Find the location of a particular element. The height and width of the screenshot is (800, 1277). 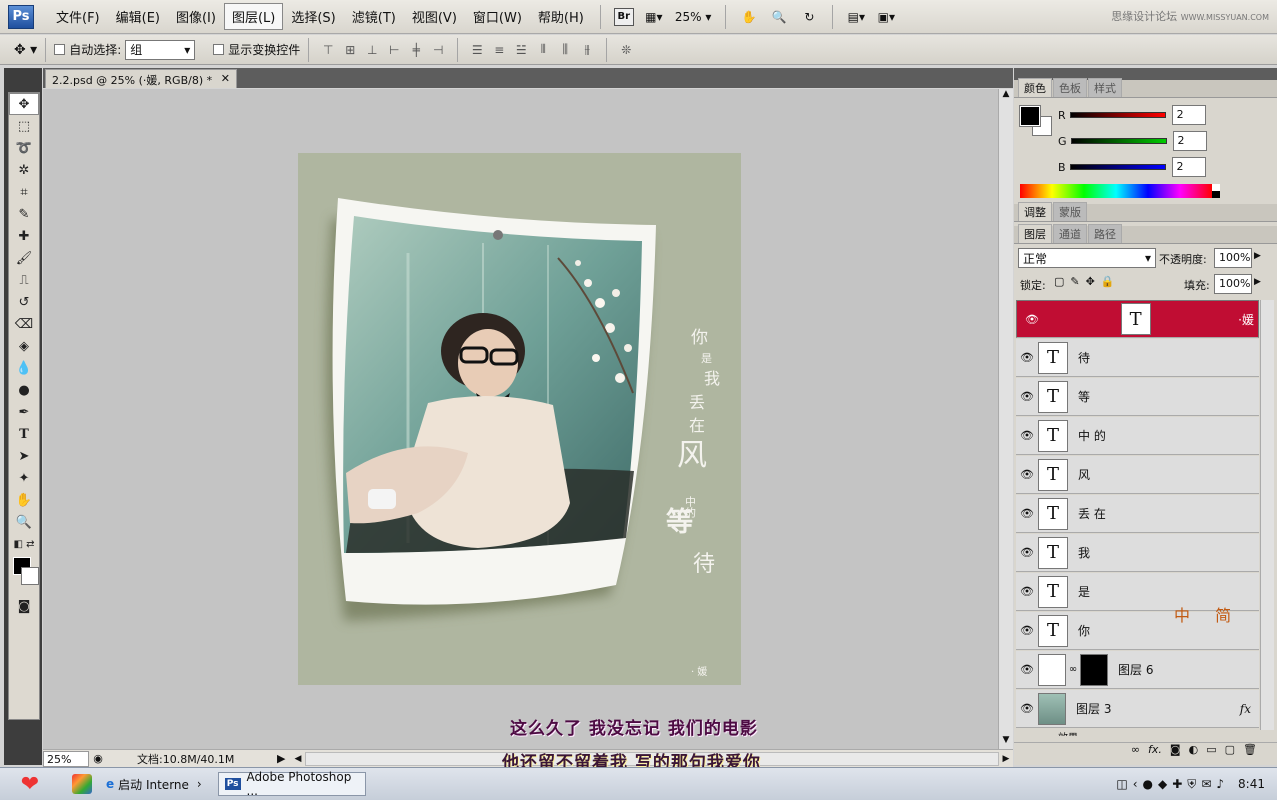

distribute-left-icon: ⫴ is located at coordinates (543, 50).